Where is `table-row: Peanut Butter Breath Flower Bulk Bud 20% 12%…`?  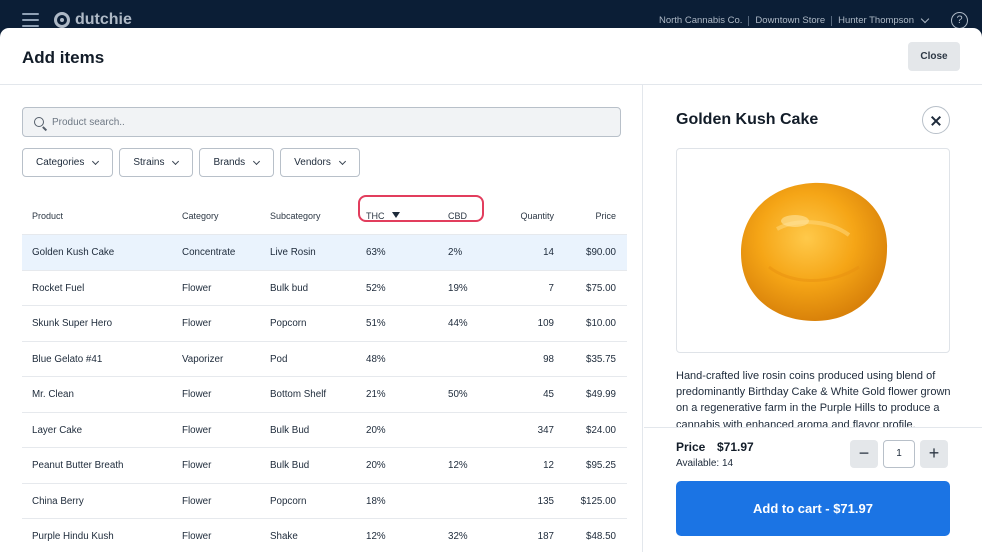
table-row: Peanut Butter Breath Flower Bulk Bud 20% 12%… is located at coordinates (324, 465).